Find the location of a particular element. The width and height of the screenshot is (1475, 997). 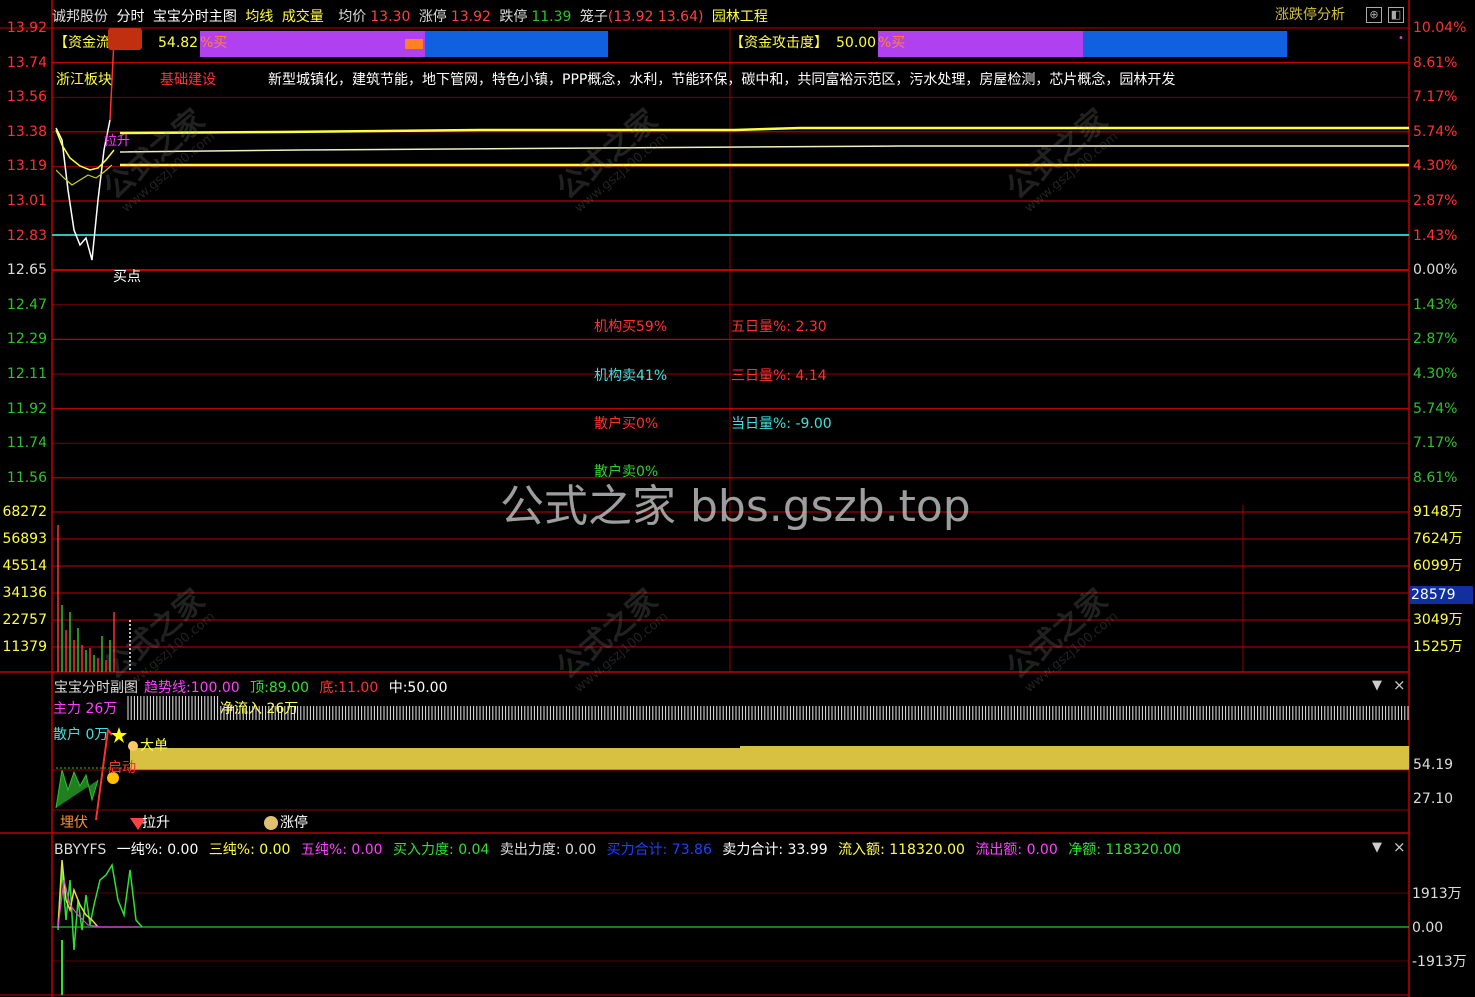

limit-up-label: 涨停 is located at coordinates (432, 17).